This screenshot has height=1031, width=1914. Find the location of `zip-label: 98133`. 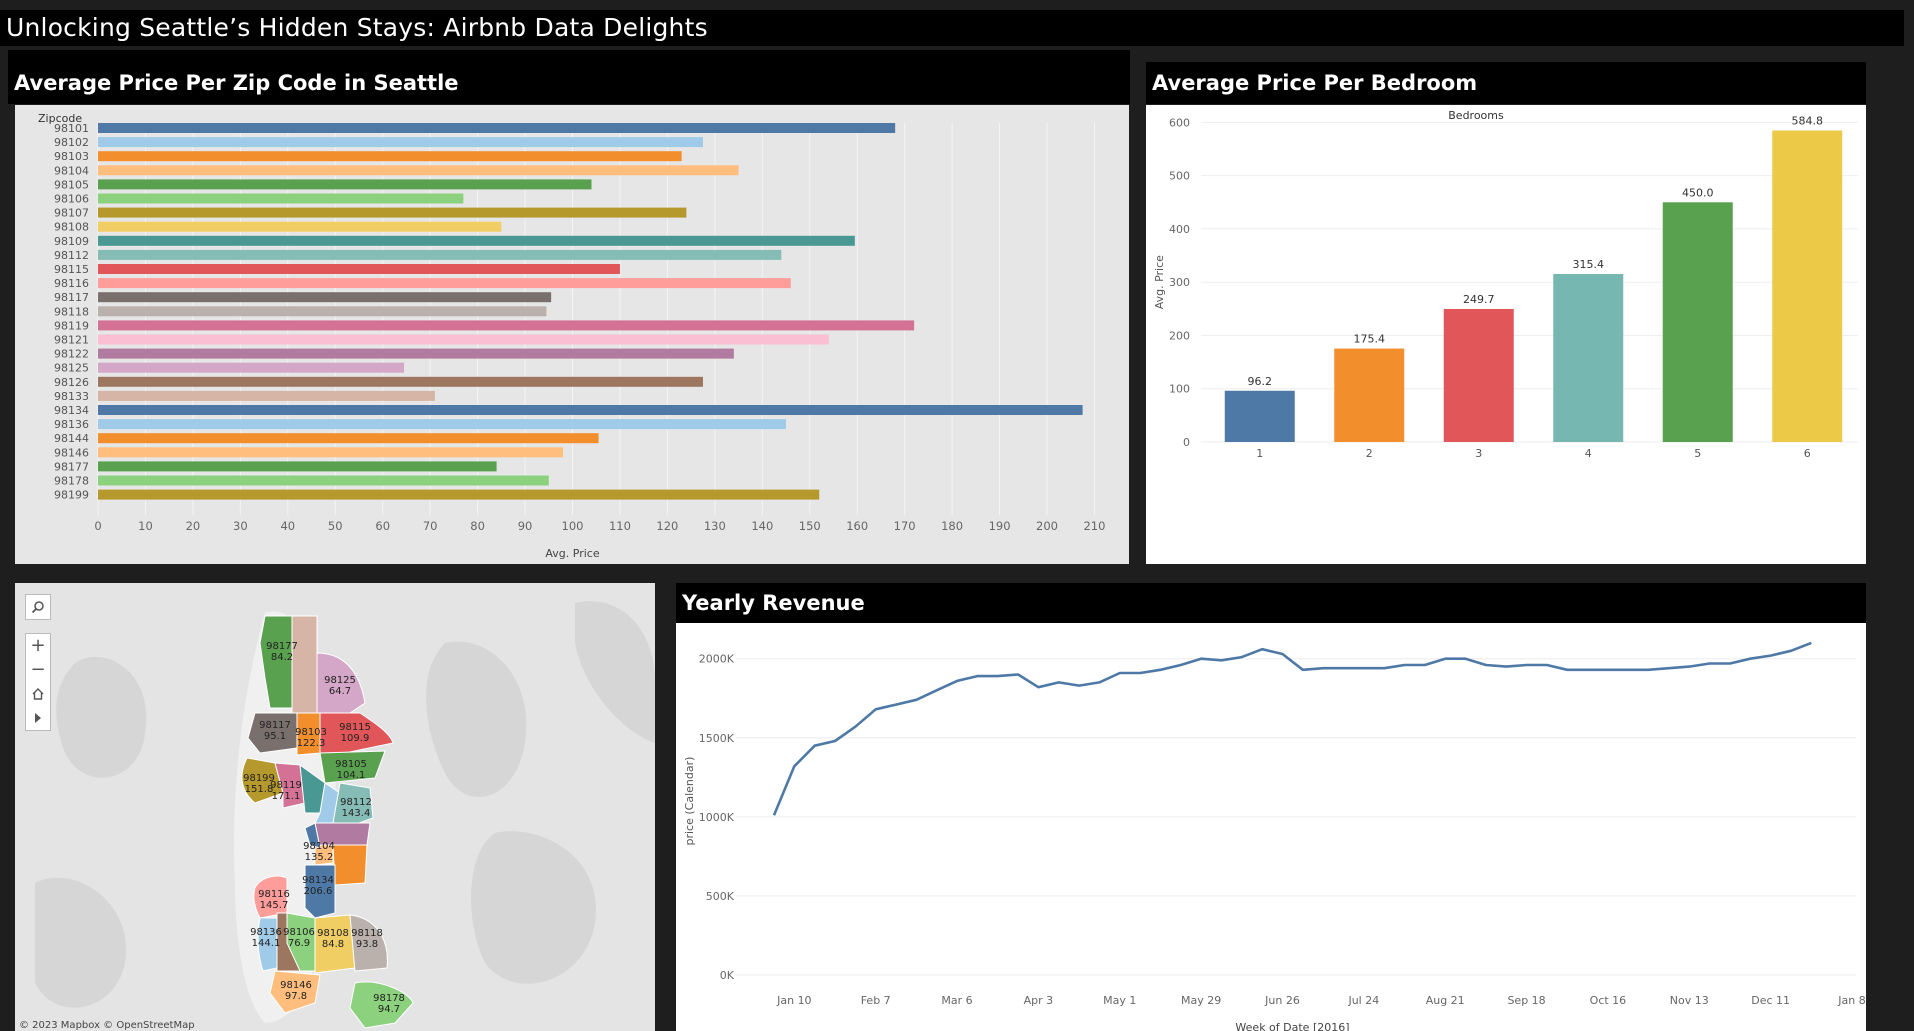

zip-label: 98133 is located at coordinates (71, 396).